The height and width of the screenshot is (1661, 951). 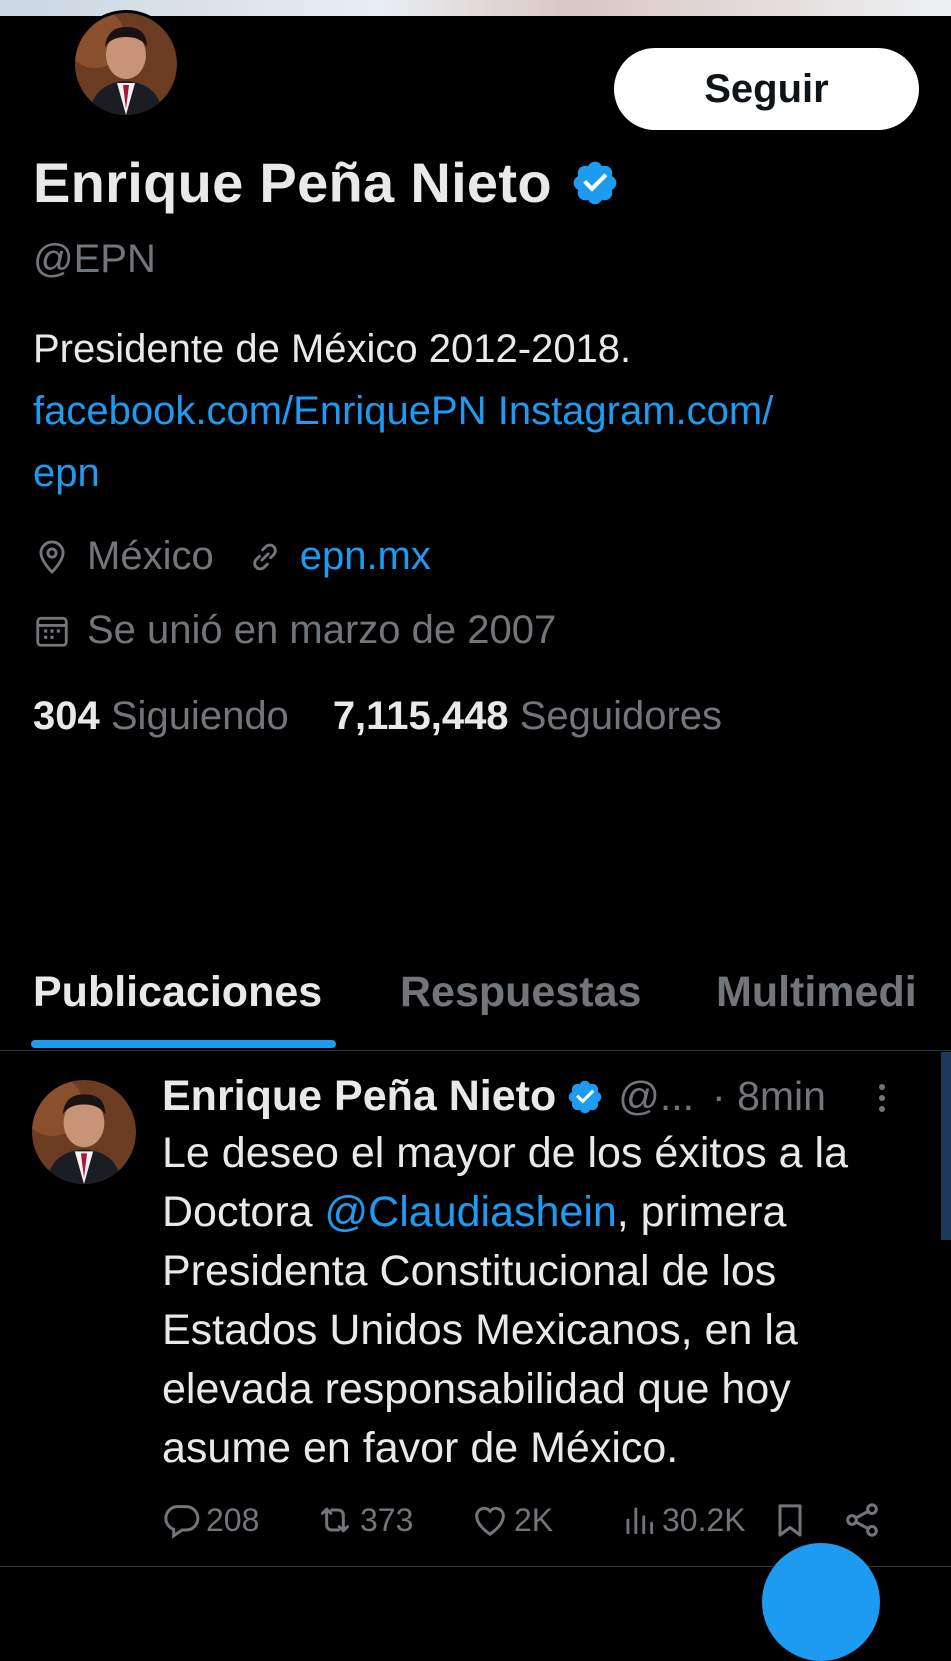 I want to click on bookmark-button, so click(x=792, y=1520).